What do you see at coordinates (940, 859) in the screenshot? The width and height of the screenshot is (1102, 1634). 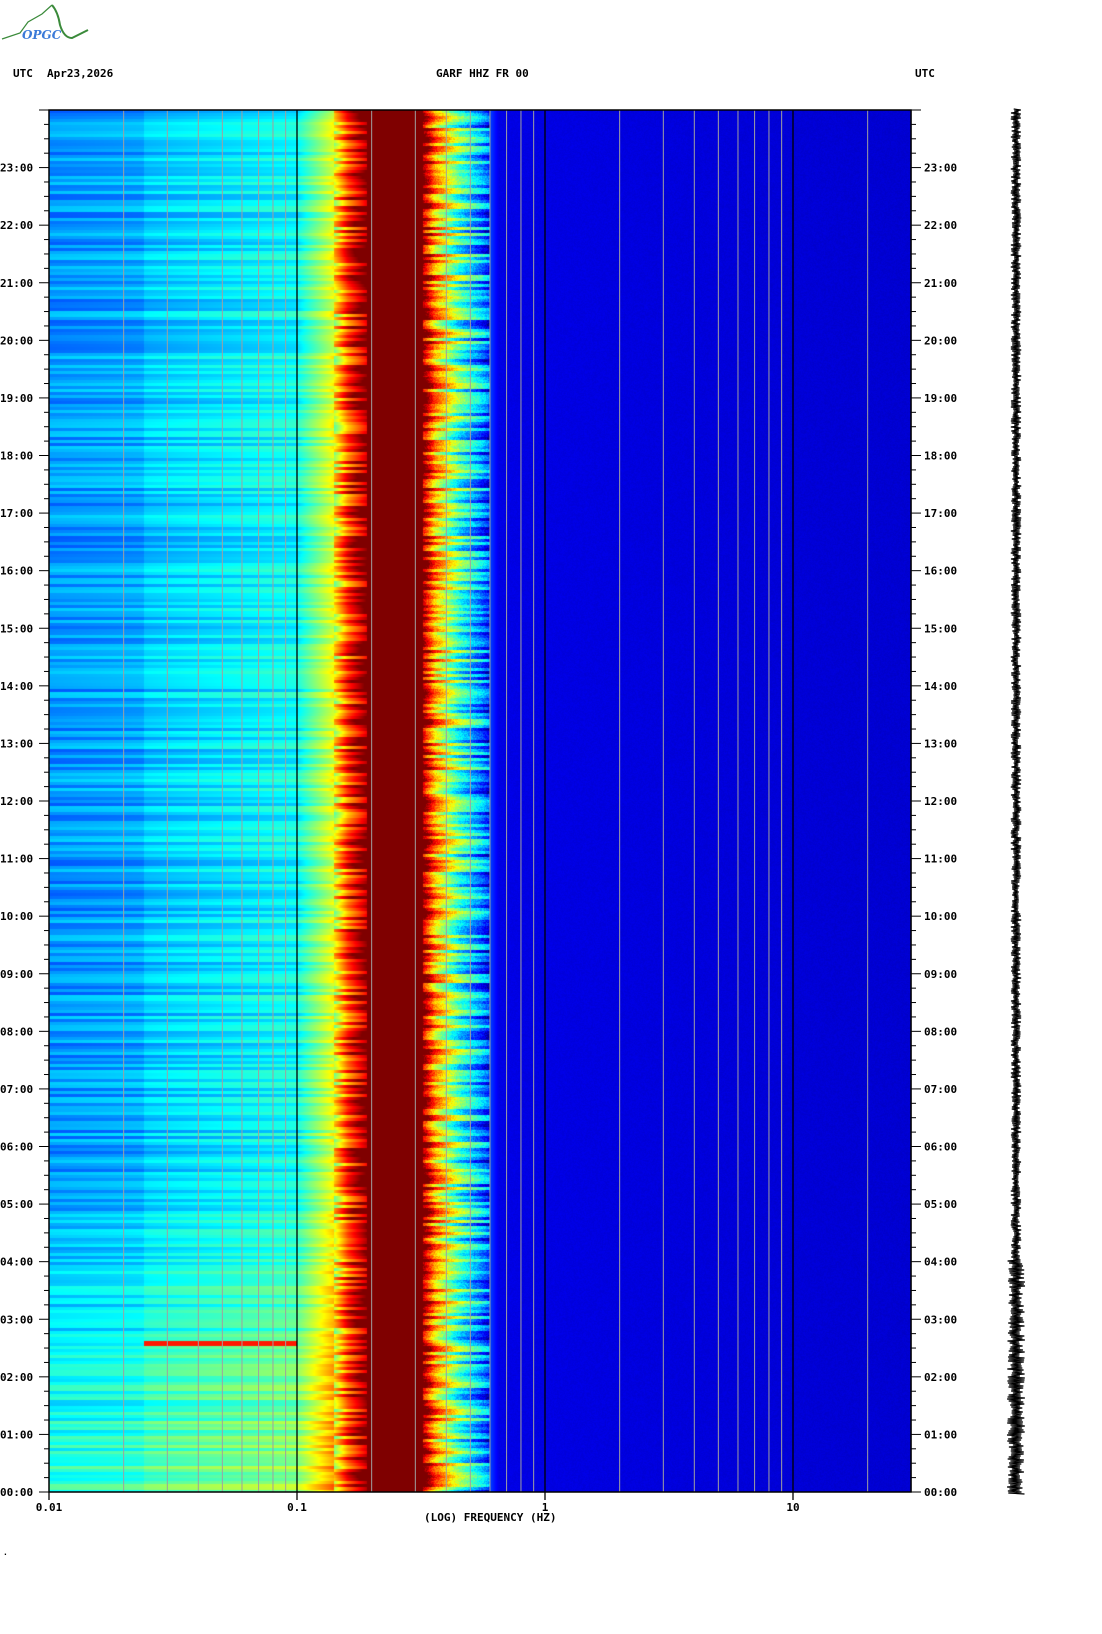 I see `y-tick-label-right: 11:00` at bounding box center [940, 859].